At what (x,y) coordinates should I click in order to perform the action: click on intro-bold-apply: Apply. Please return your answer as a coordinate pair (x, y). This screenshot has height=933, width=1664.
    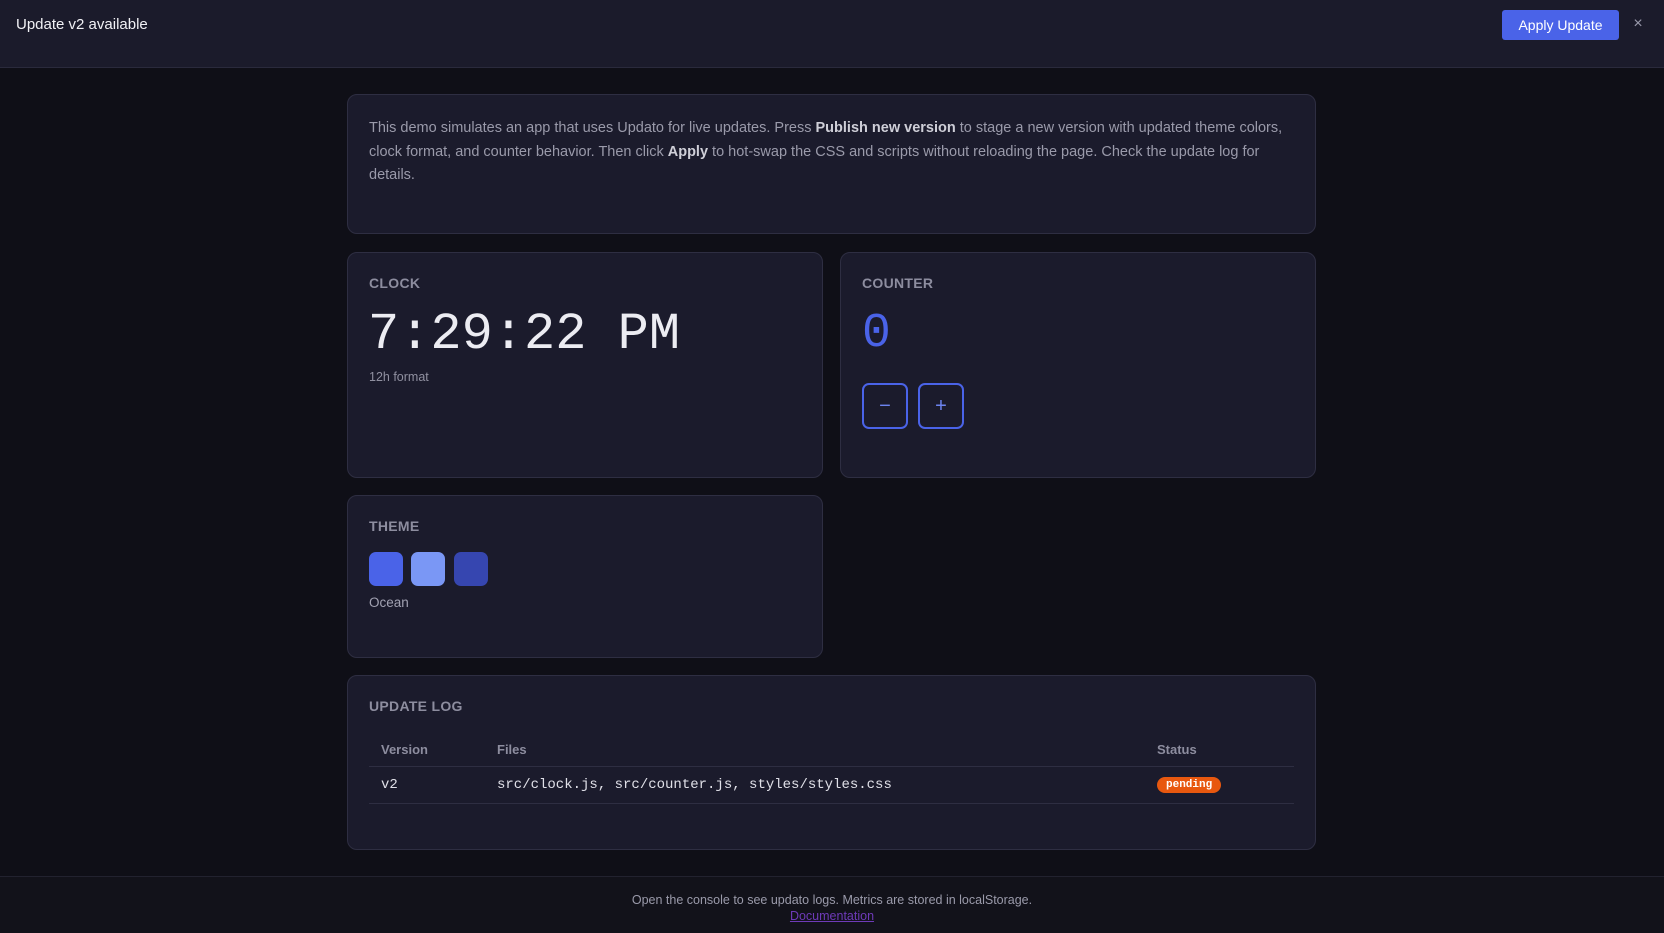
    Looking at the image, I should click on (688, 151).